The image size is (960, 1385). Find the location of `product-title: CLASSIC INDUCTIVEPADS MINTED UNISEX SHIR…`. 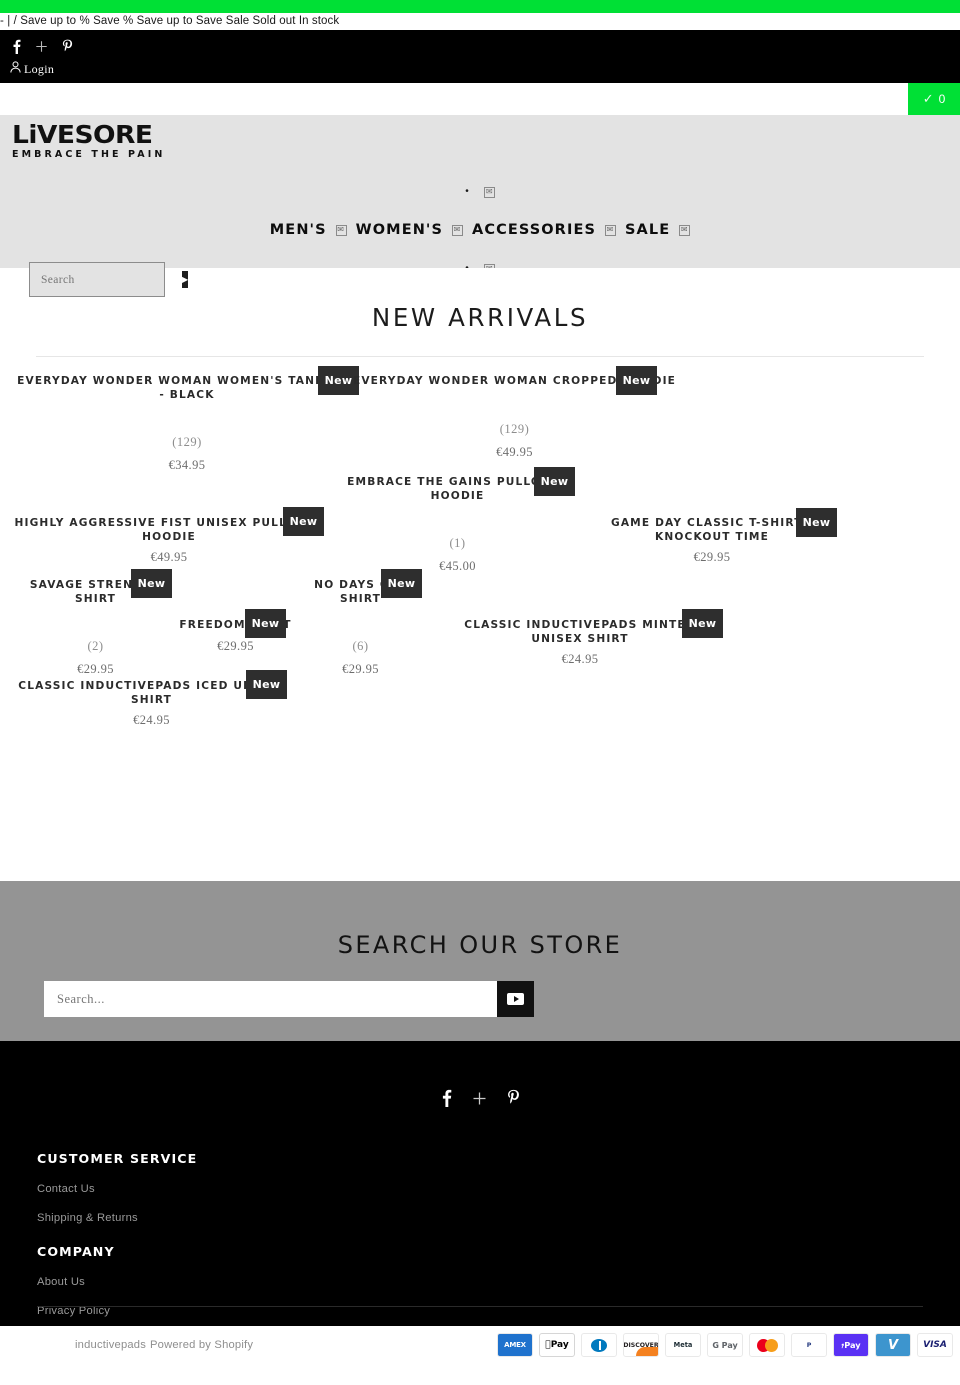

product-title: CLASSIC INDUCTIVEPADS MINTED UNISEX SHIR… is located at coordinates (580, 632).